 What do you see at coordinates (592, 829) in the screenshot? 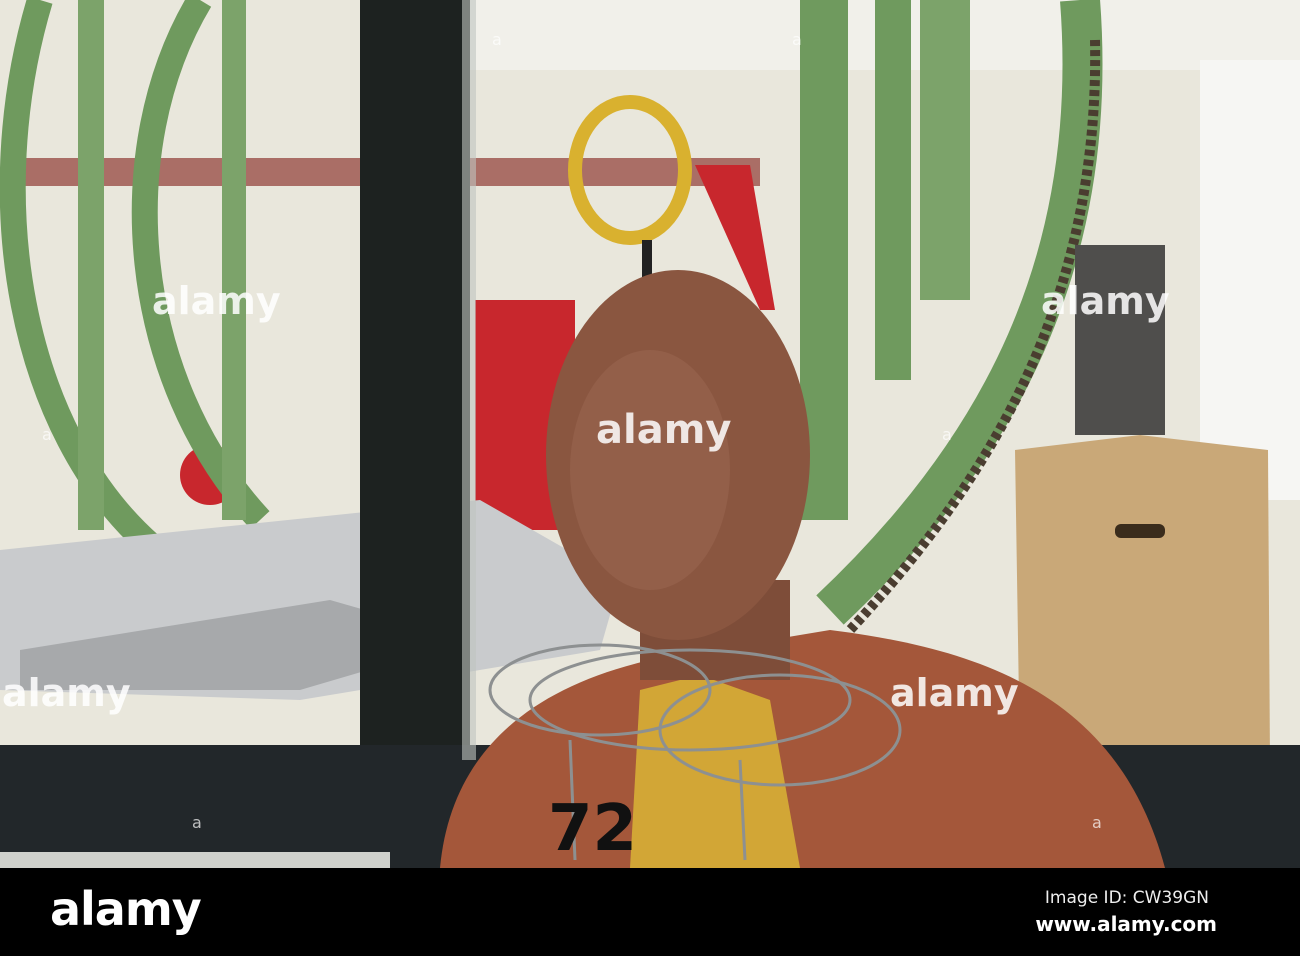
I see `dummy-chest-number: 72` at bounding box center [592, 829].